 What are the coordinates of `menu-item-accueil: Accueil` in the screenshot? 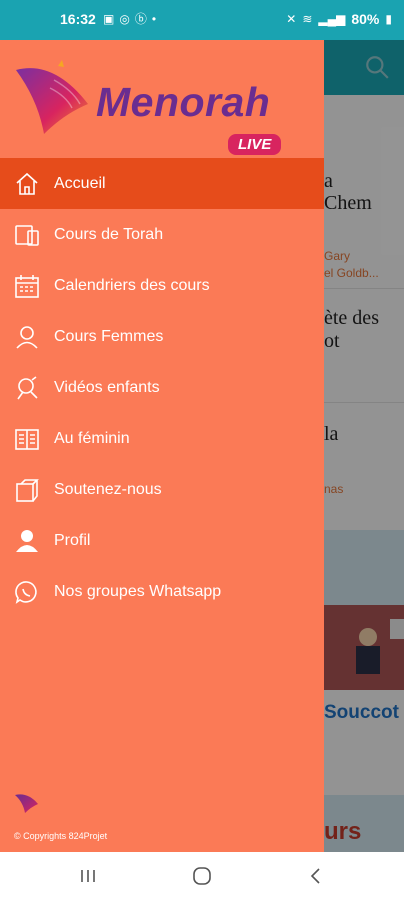 It's located at (162, 183).